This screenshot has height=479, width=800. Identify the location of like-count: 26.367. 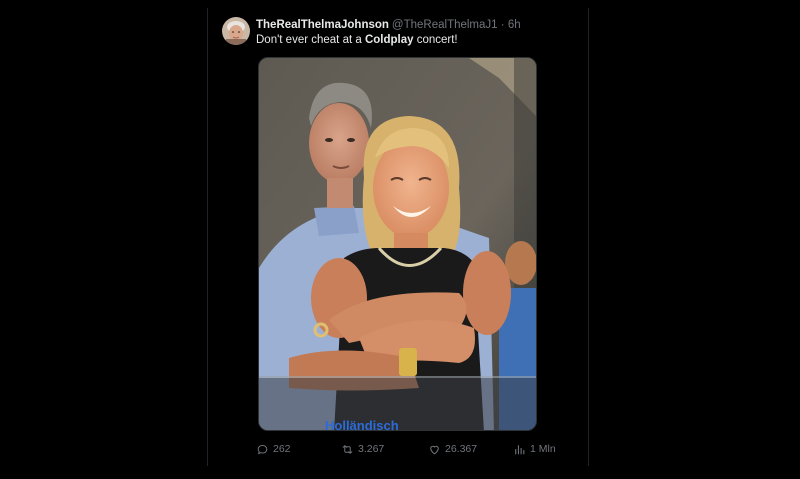
(461, 449).